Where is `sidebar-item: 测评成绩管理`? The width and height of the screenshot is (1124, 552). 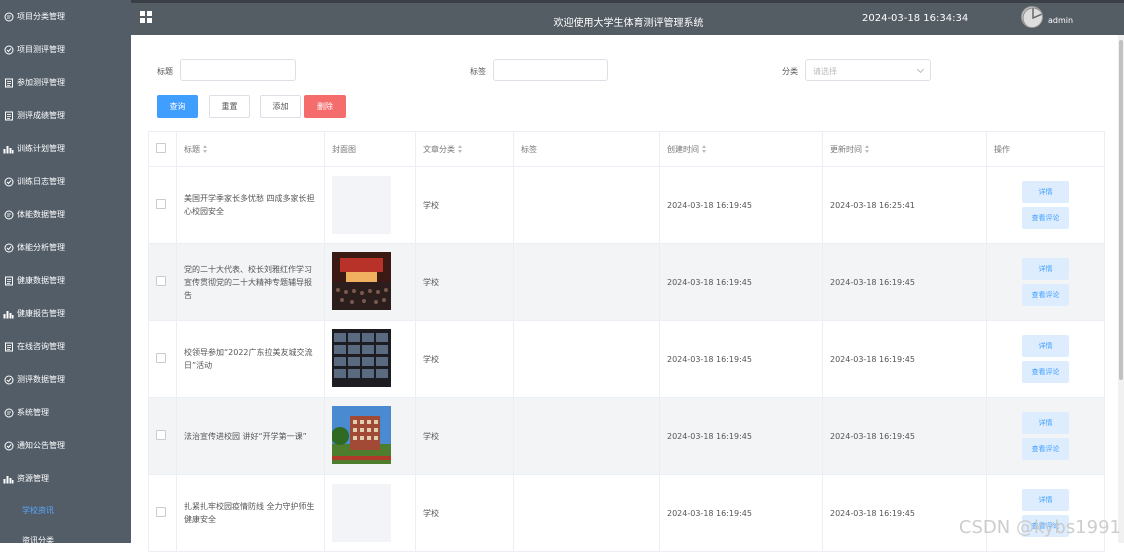
sidebar-item: 测评成绩管理 is located at coordinates (65, 115).